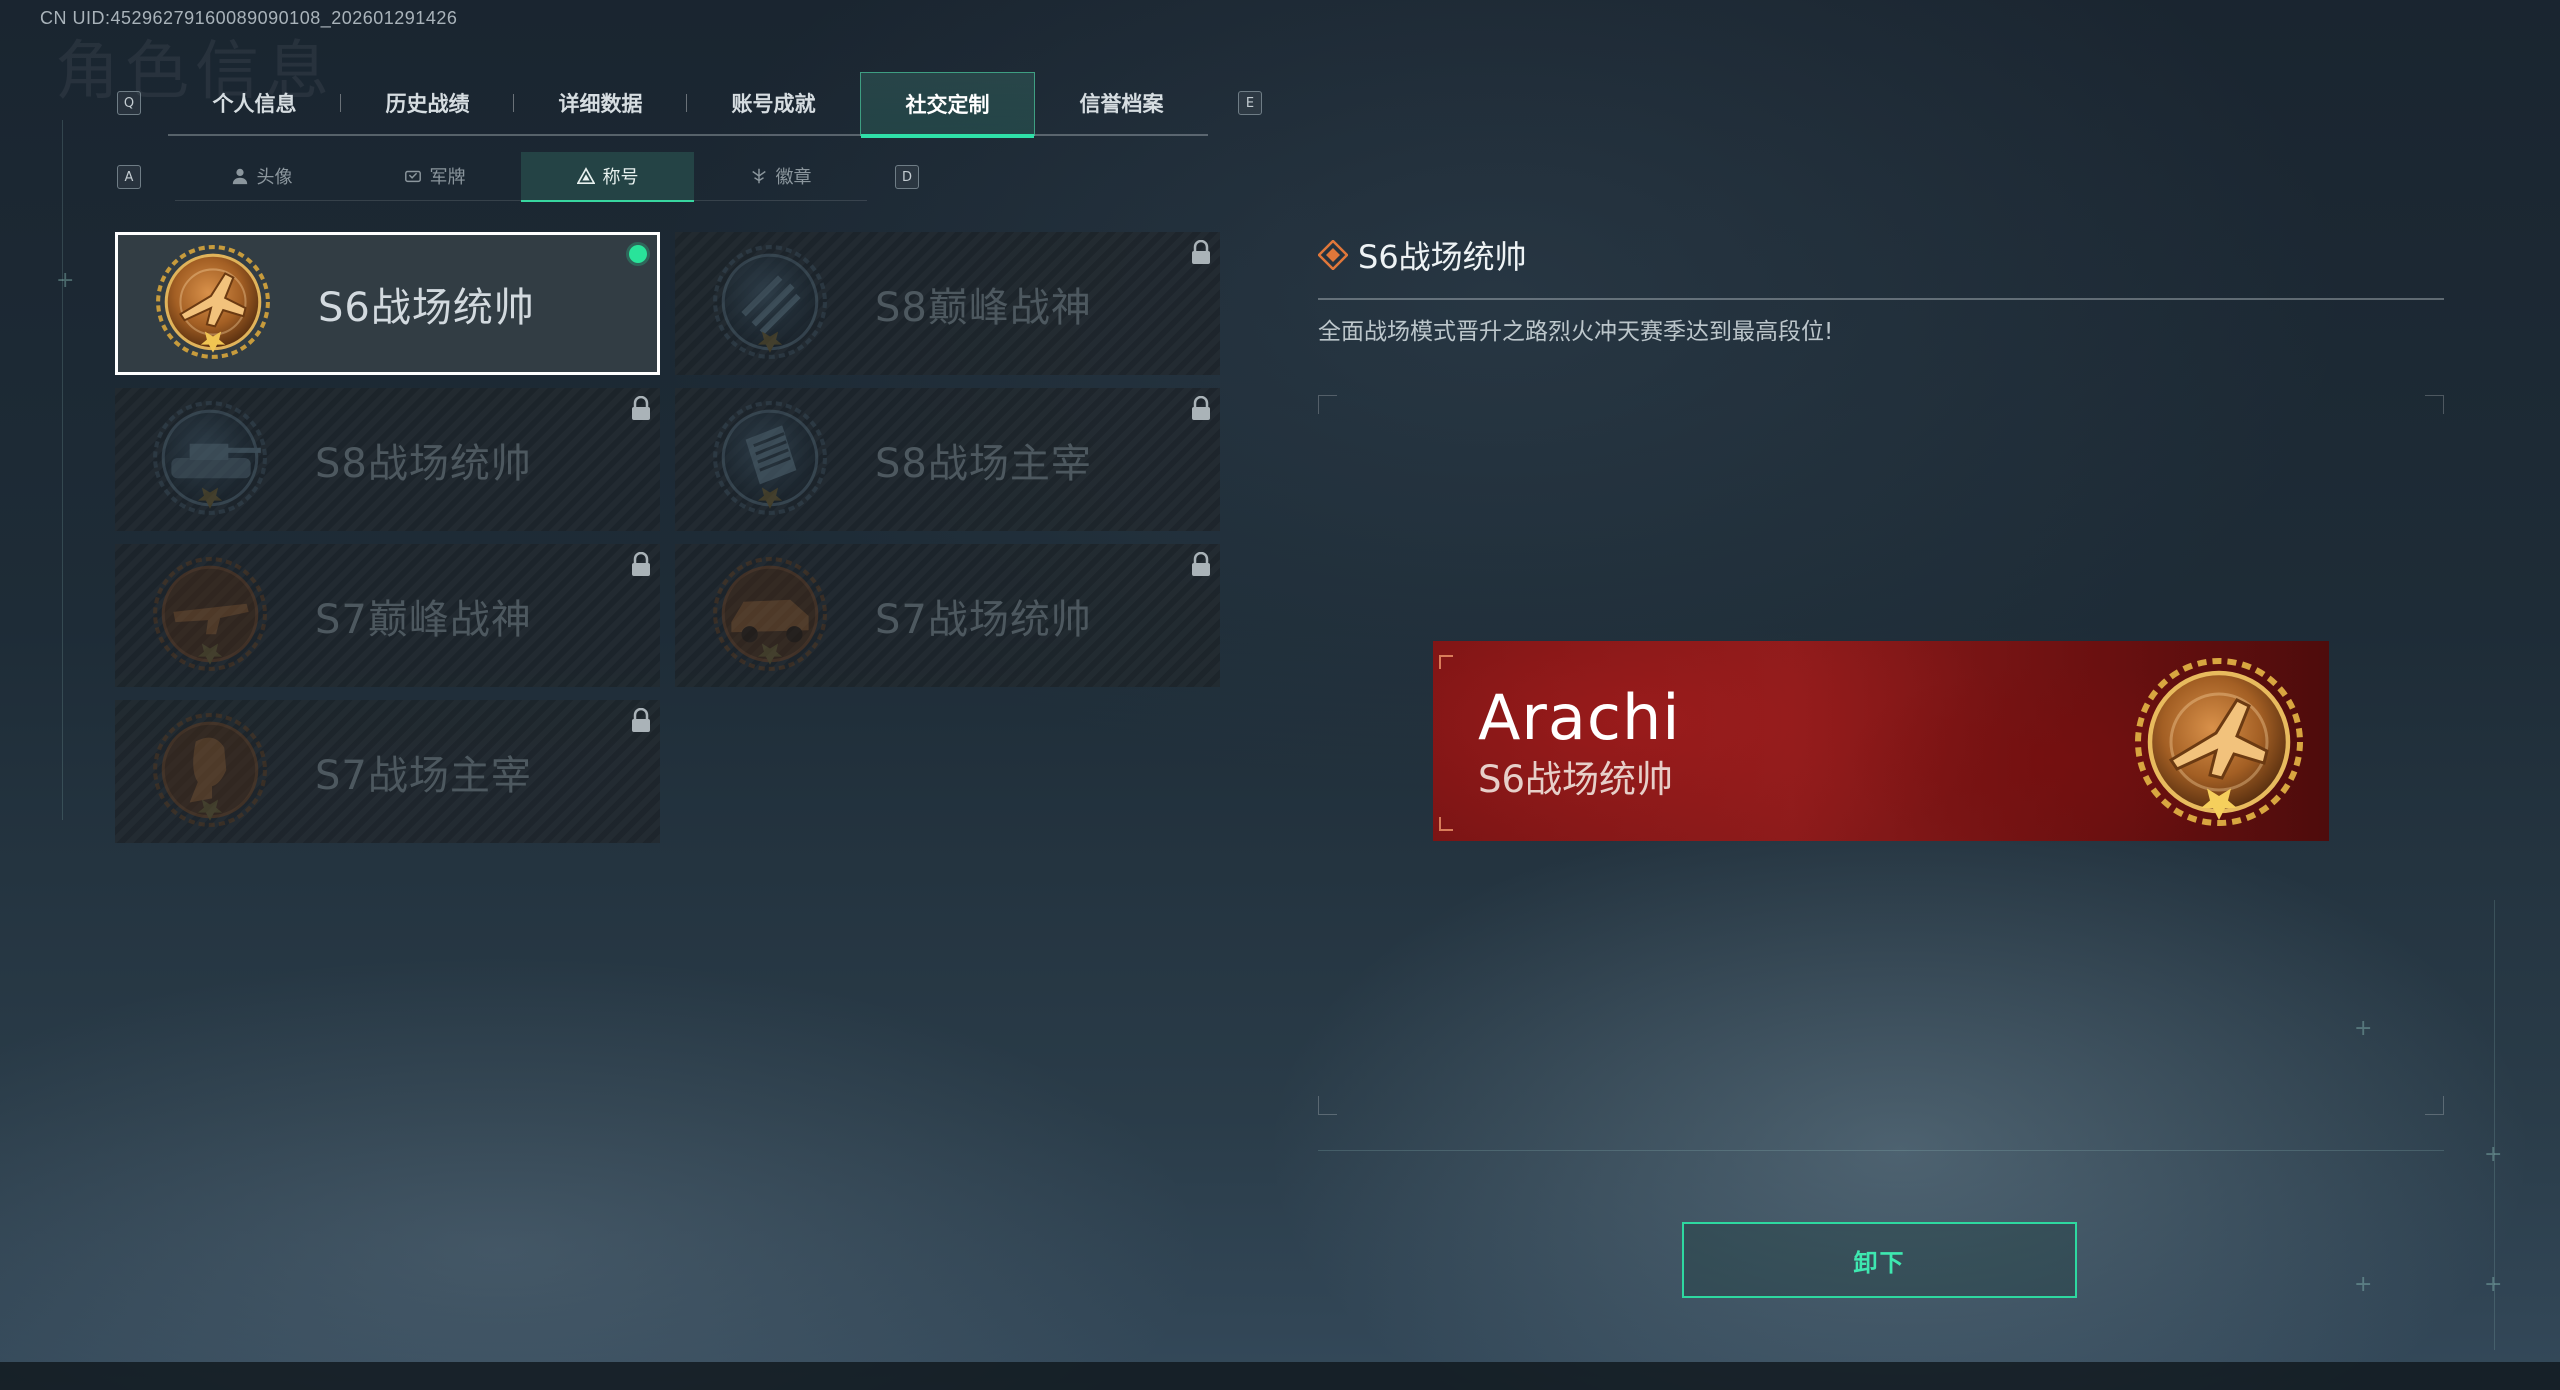 Image resolution: width=2560 pixels, height=1390 pixels. I want to click on detail-header: S6战场统帅, so click(1422, 255).